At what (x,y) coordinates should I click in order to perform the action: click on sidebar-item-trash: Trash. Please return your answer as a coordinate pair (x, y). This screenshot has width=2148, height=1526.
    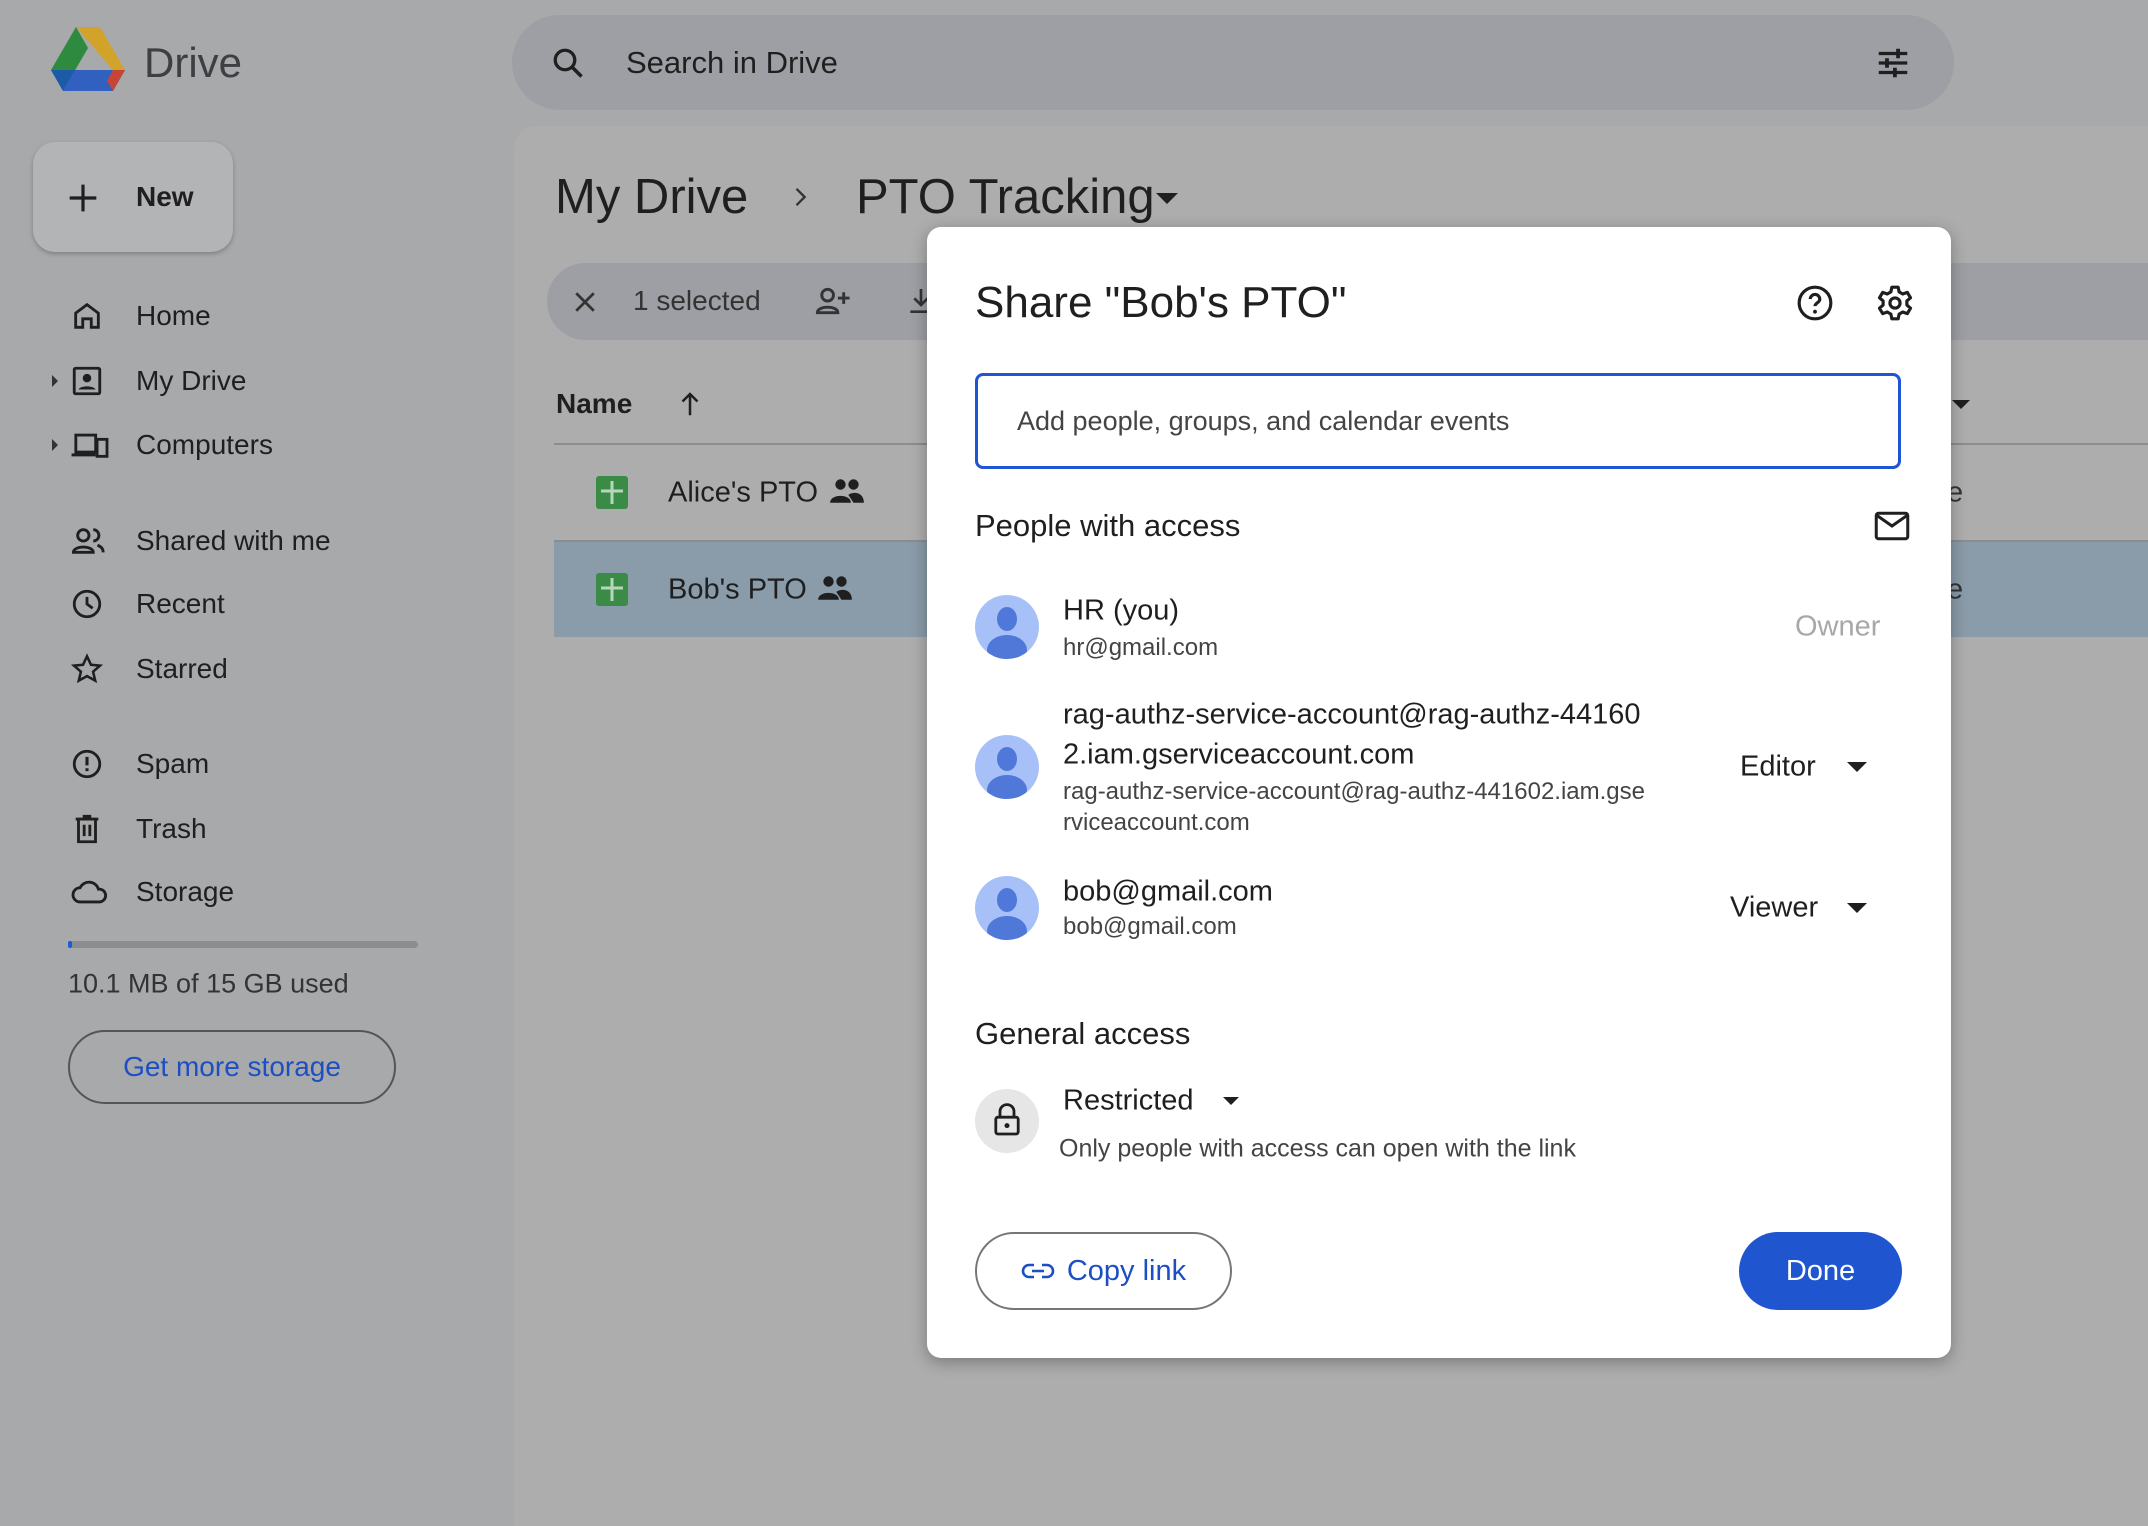
    Looking at the image, I should click on (240, 829).